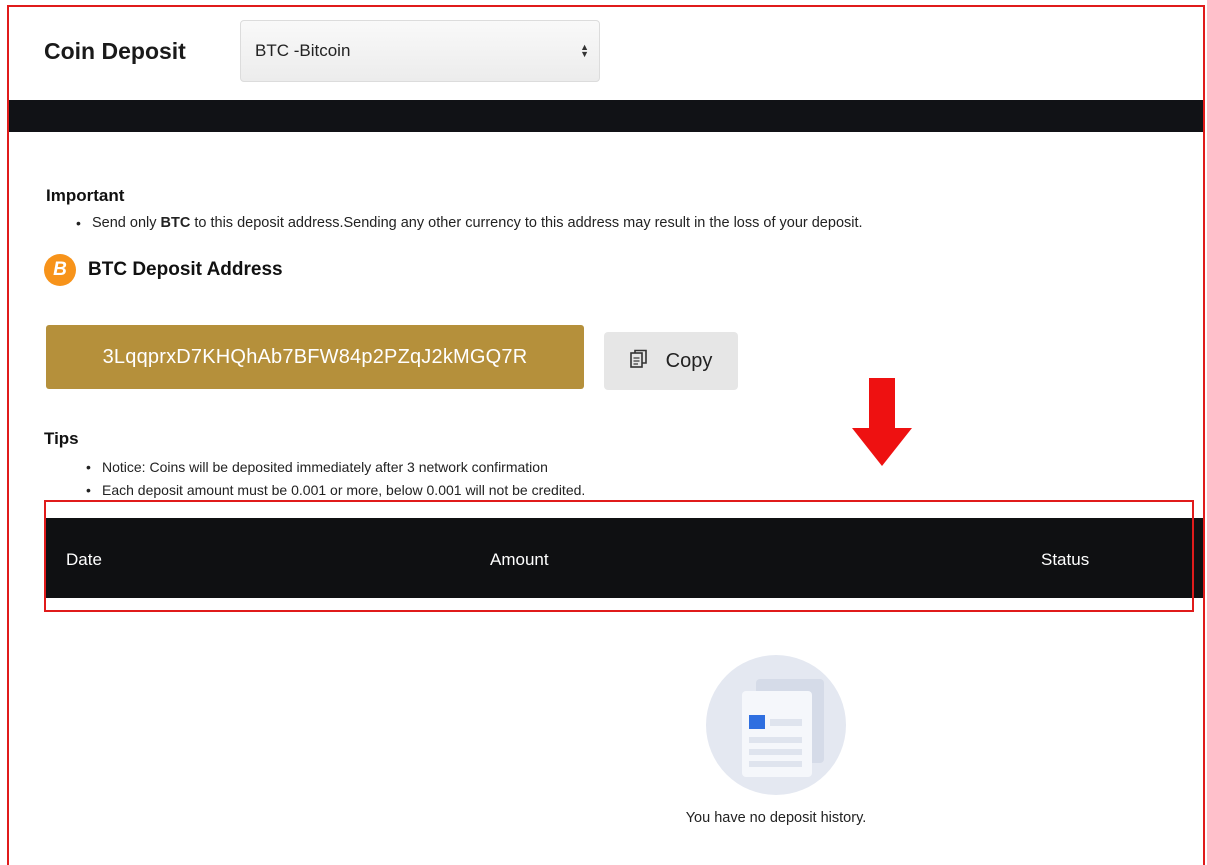 The height and width of the screenshot is (865, 1207). Describe the element at coordinates (689, 360) in the screenshot. I see `copy-label: Copy` at that location.